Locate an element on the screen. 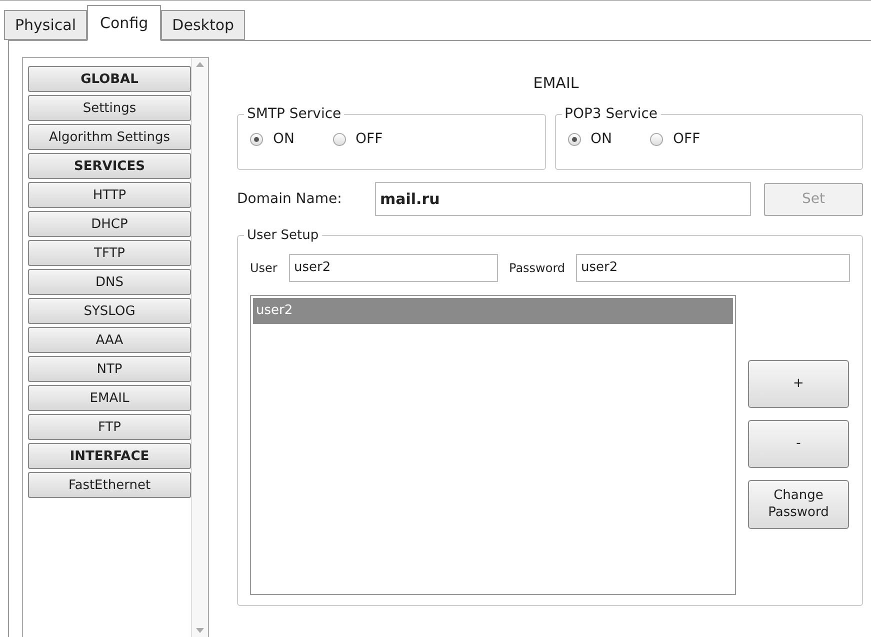 Image resolution: width=871 pixels, height=637 pixels. sidebar-item: DHCP is located at coordinates (109, 224).